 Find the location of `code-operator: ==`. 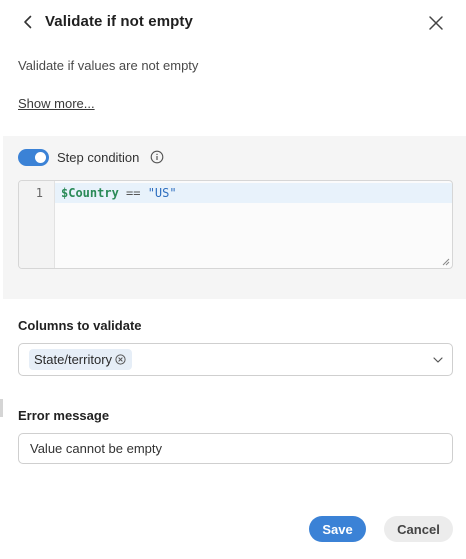

code-operator: == is located at coordinates (133, 193).